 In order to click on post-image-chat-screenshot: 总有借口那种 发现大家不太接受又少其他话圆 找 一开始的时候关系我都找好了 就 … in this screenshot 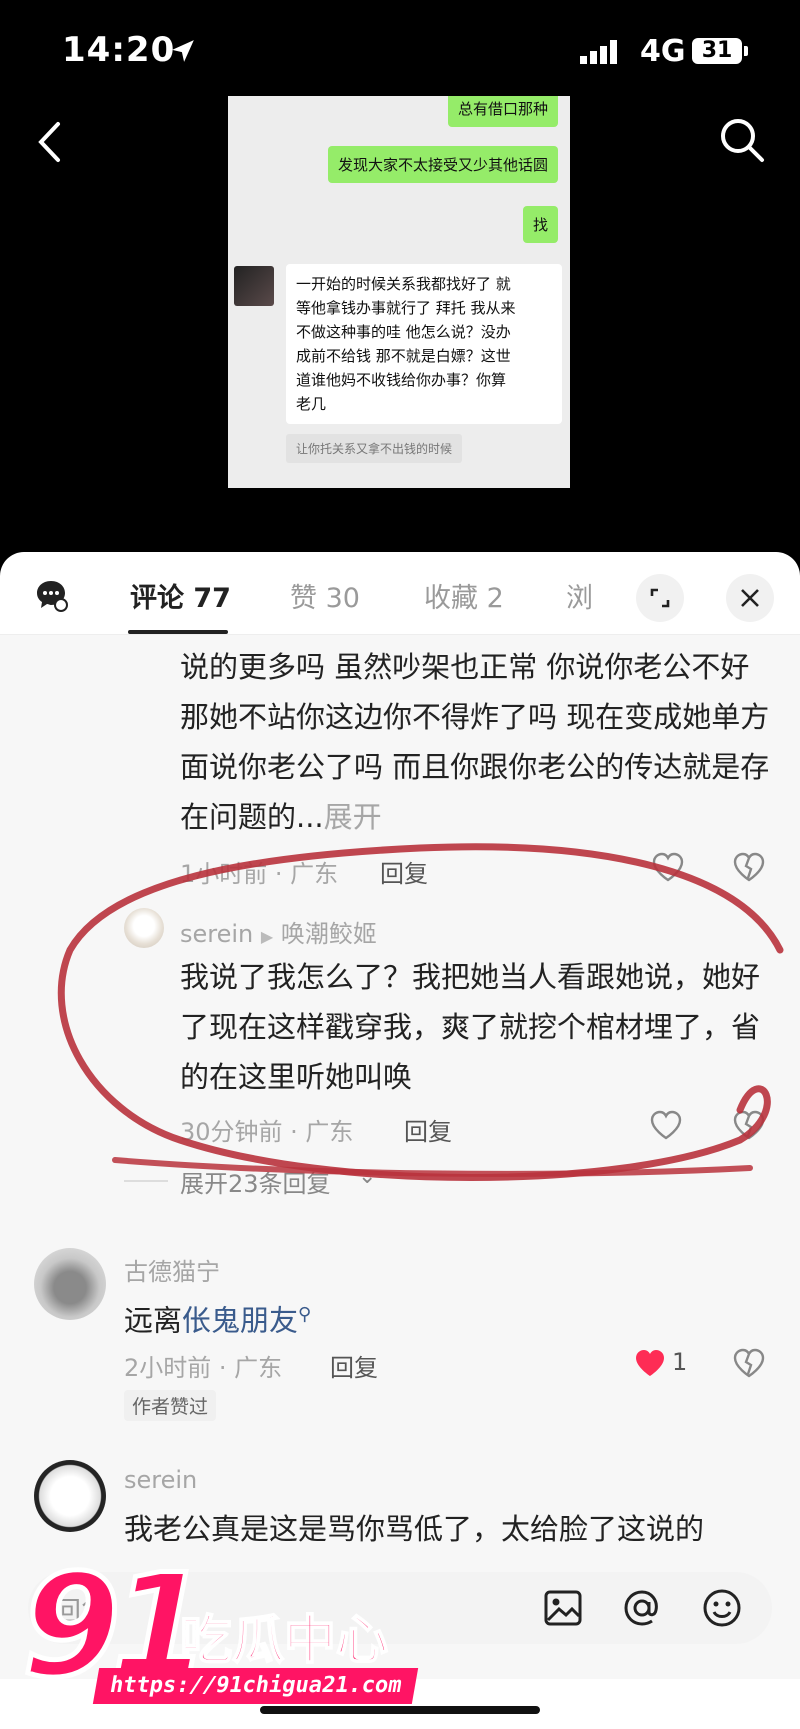, I will do `click(399, 292)`.